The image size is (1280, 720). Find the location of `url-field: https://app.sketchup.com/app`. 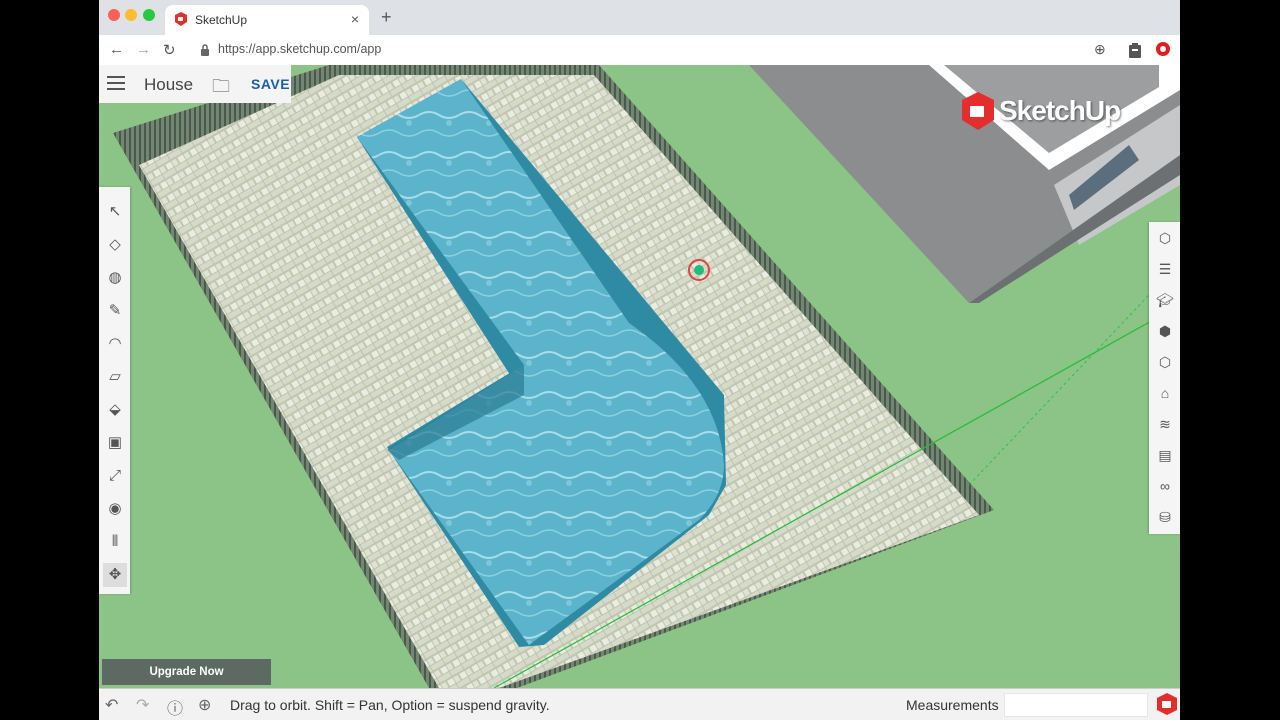

url-field: https://app.sketchup.com/app is located at coordinates (299, 49).